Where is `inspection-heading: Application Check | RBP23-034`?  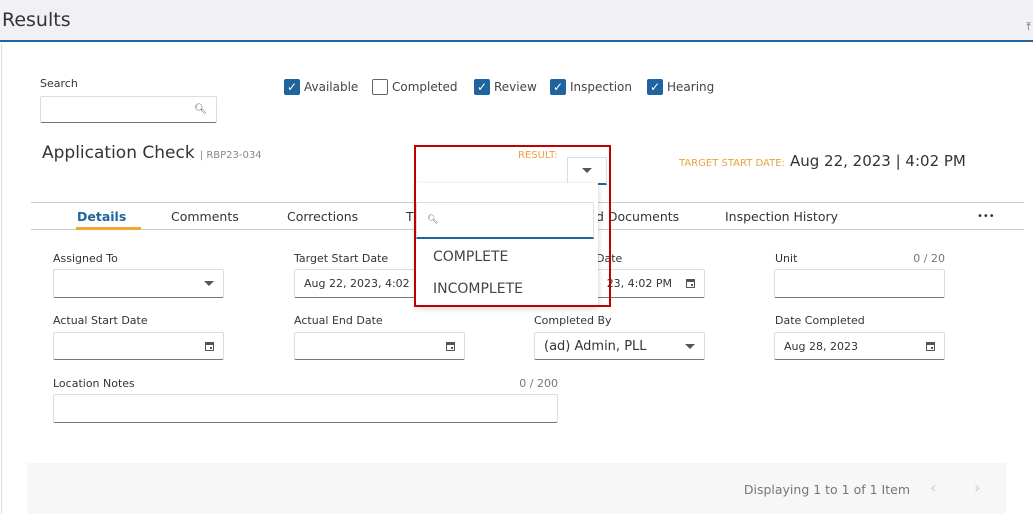 inspection-heading: Application Check | RBP23-034 is located at coordinates (152, 153).